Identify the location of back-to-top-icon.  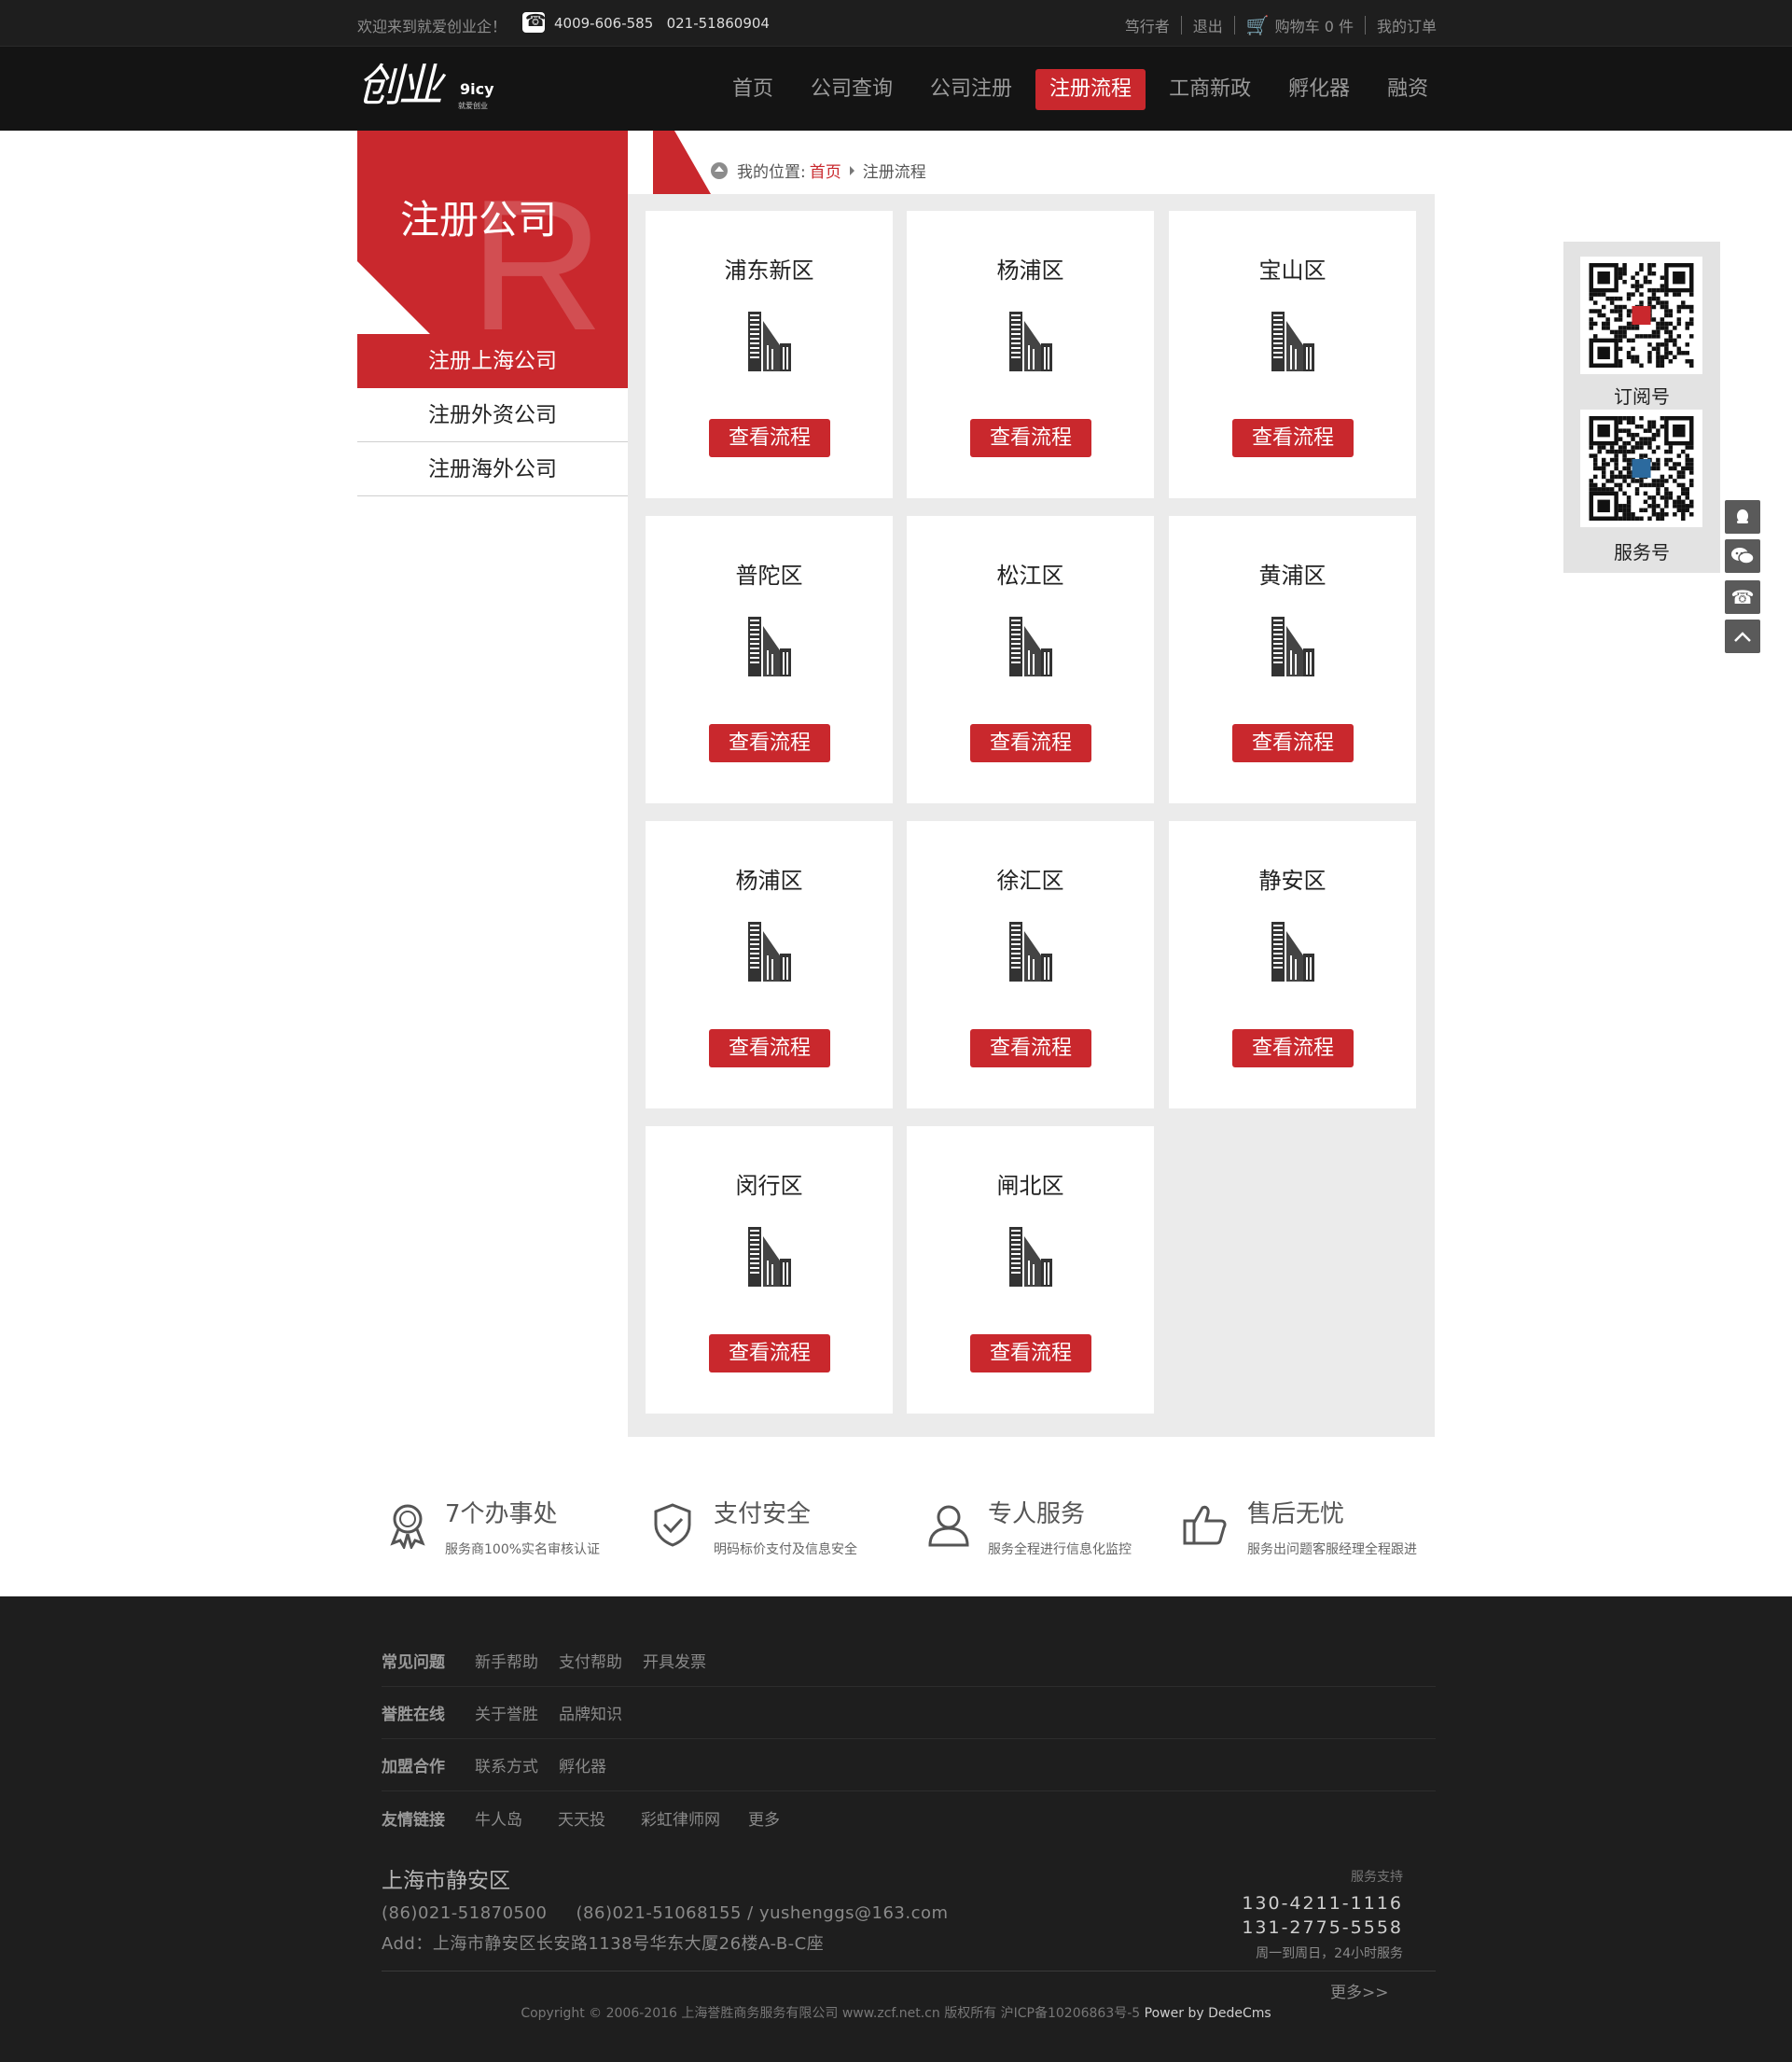
(1742, 636).